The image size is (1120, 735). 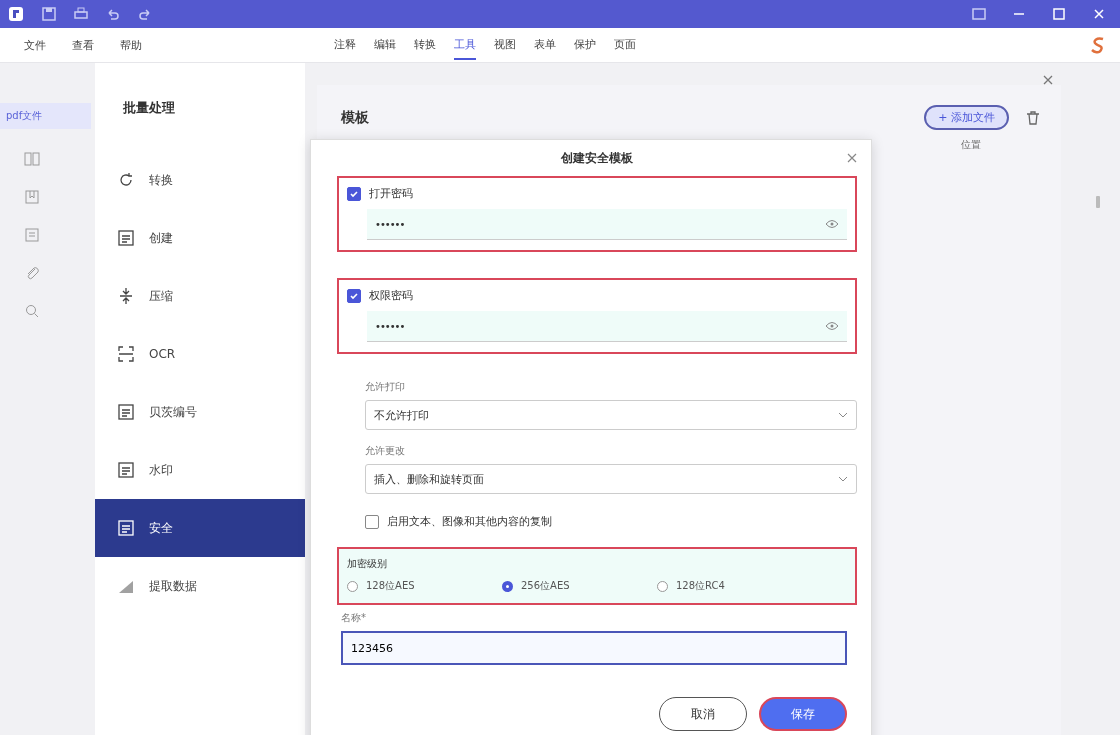 I want to click on save-icon, so click(x=49, y=14).